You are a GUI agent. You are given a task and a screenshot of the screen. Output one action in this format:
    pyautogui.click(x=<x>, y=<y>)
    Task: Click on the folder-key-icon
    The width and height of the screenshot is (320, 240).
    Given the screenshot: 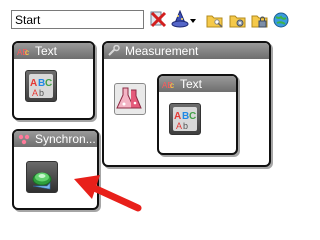 What is the action you would take?
    pyautogui.click(x=215, y=19)
    